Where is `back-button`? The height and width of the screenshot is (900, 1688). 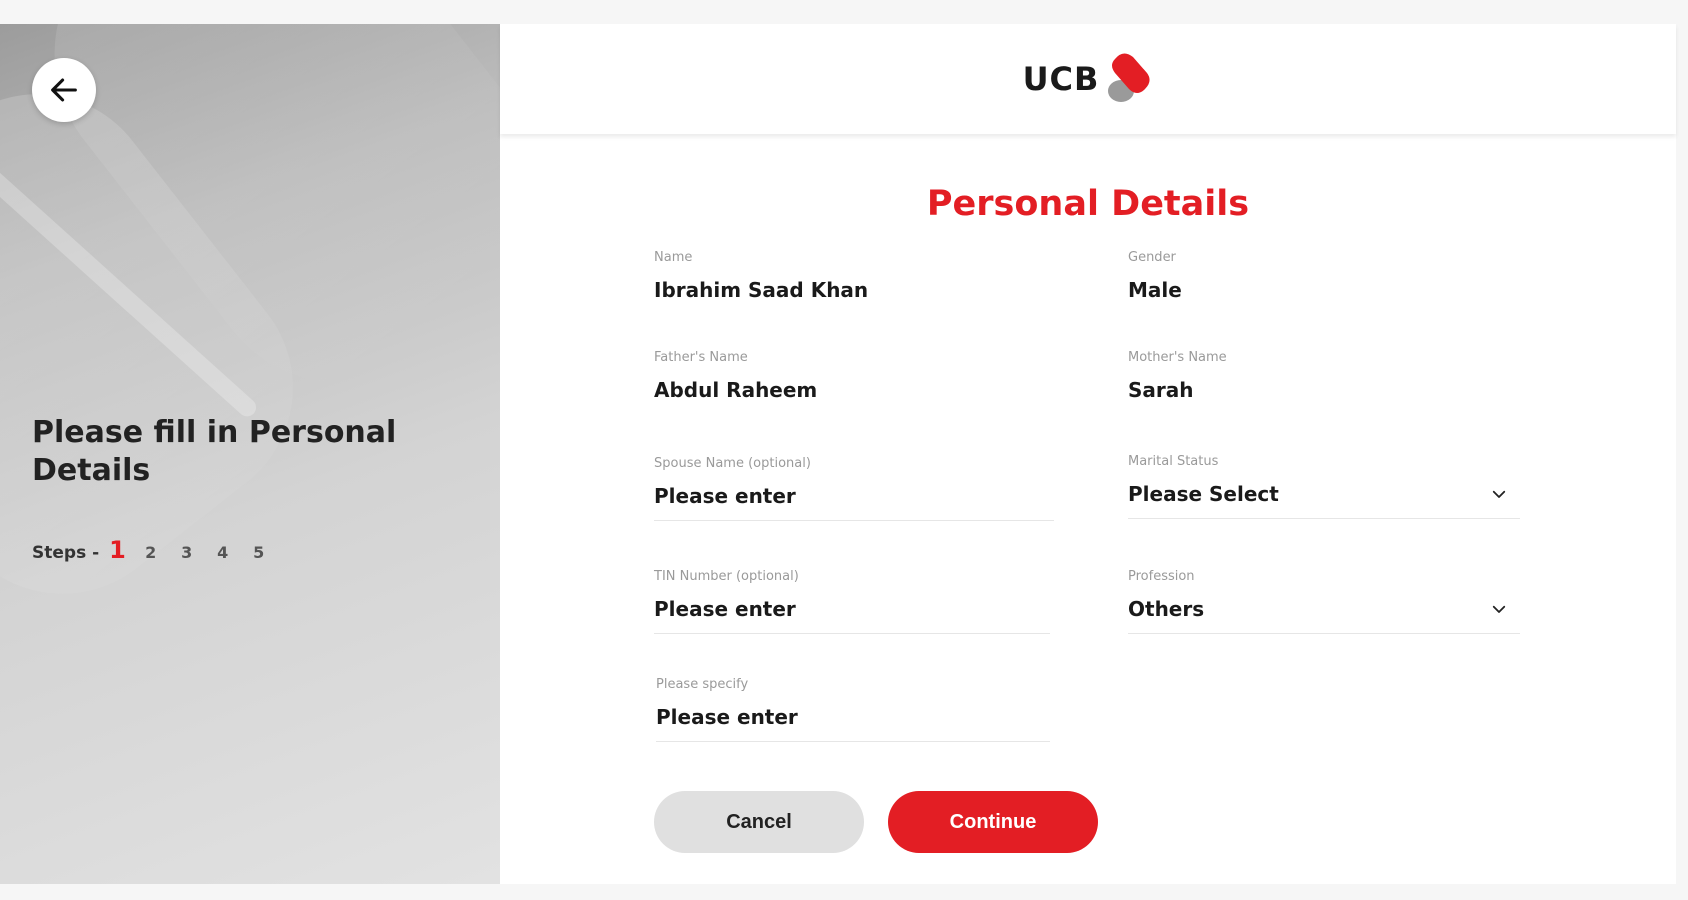
back-button is located at coordinates (64, 90).